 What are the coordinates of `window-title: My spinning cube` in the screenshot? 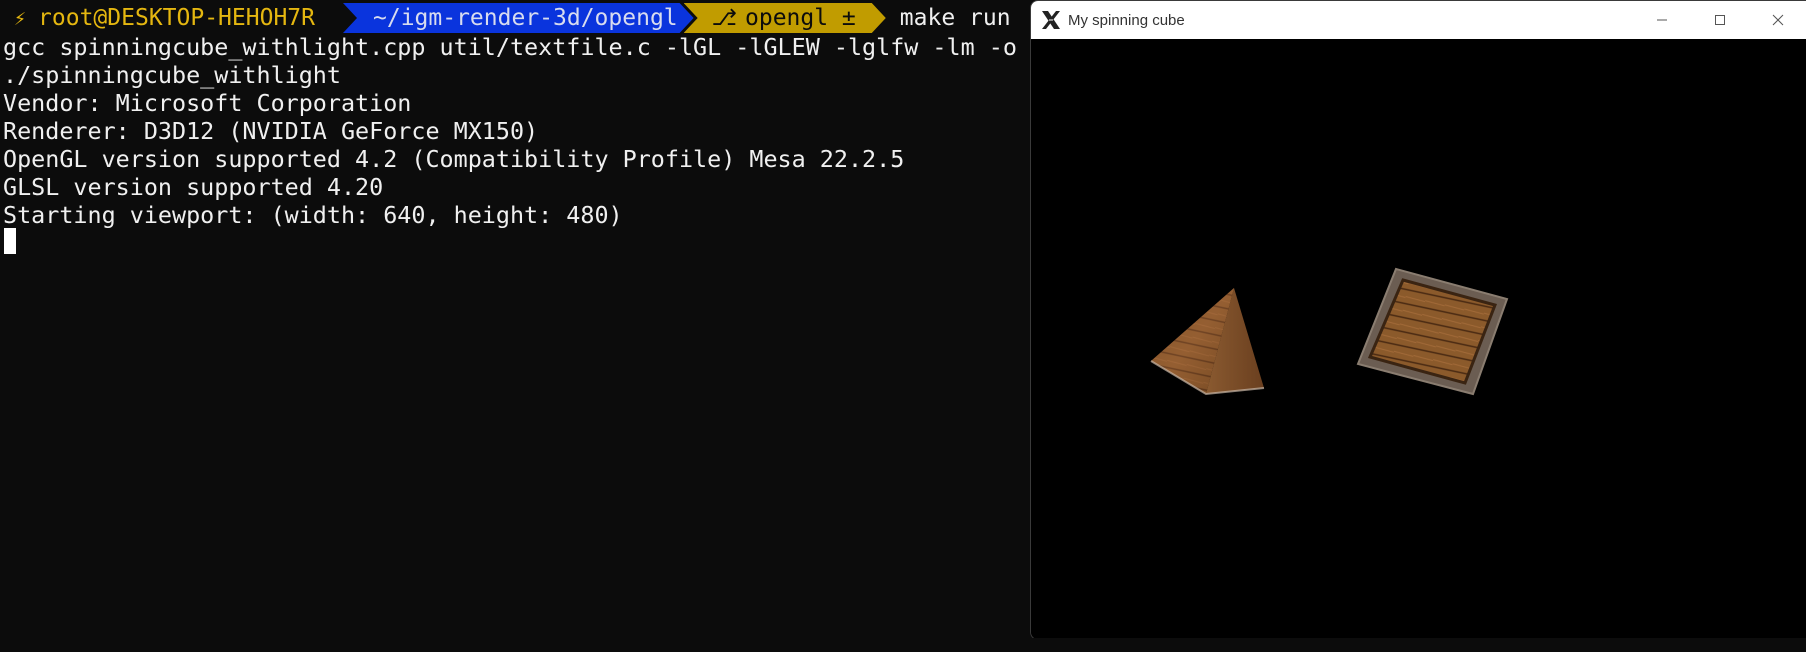 It's located at (1126, 20).